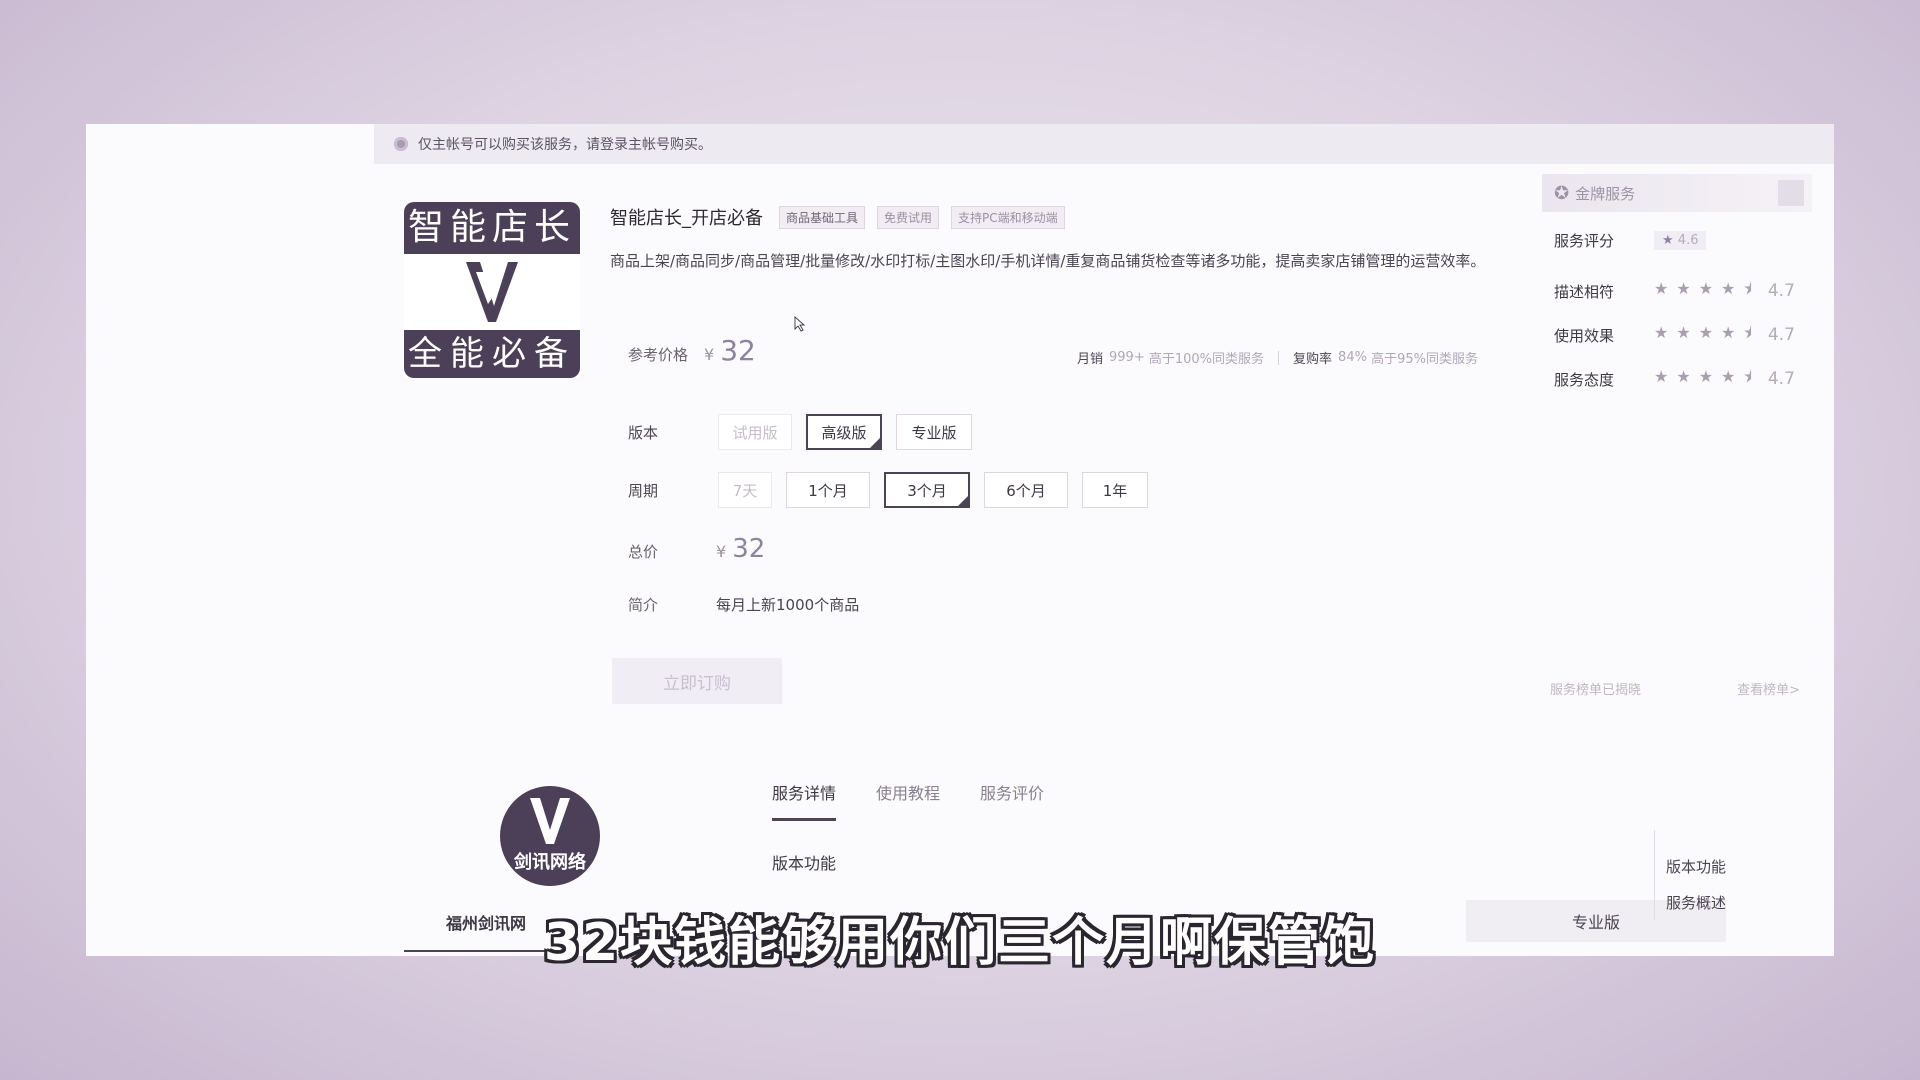  I want to click on tag-free-trial: 免费试用, so click(908, 217).